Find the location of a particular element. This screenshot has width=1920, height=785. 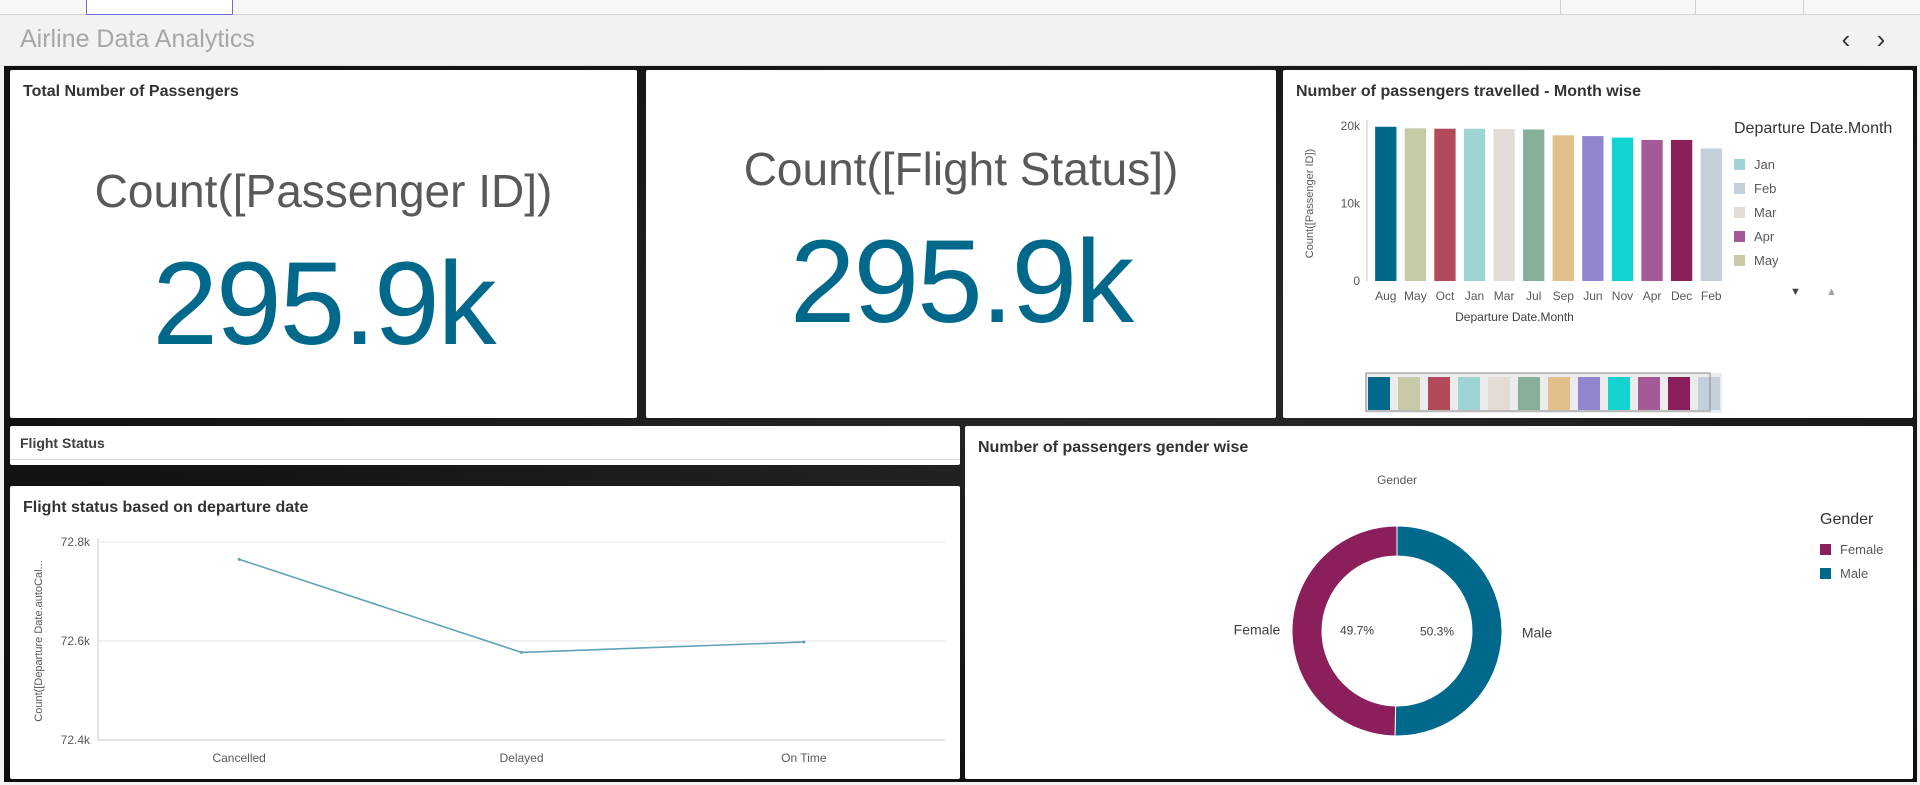

y-tick-label: 72.8k is located at coordinates (76, 542).